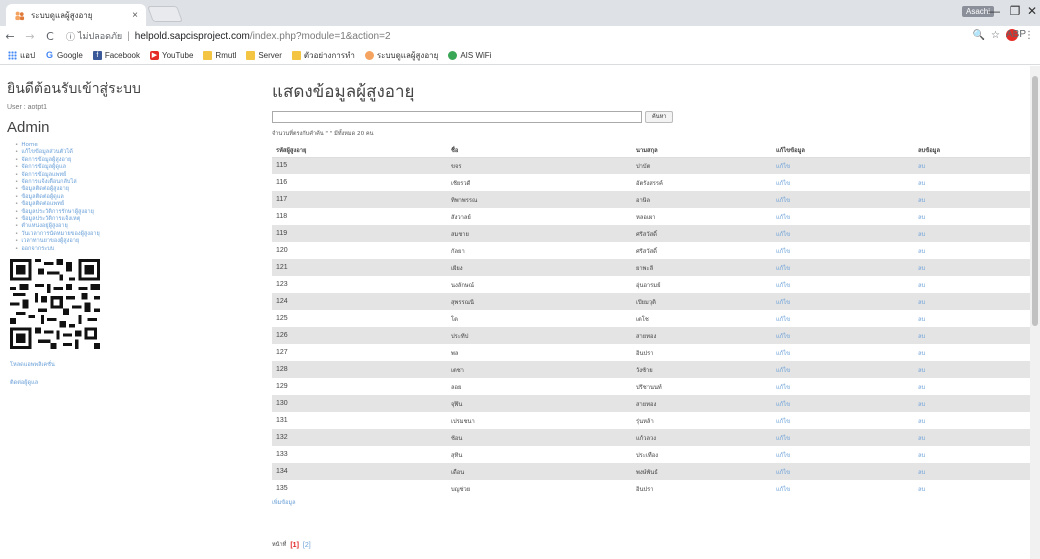 The image size is (1040, 559). I want to click on cell-surname: วังซ้าย, so click(702, 369).